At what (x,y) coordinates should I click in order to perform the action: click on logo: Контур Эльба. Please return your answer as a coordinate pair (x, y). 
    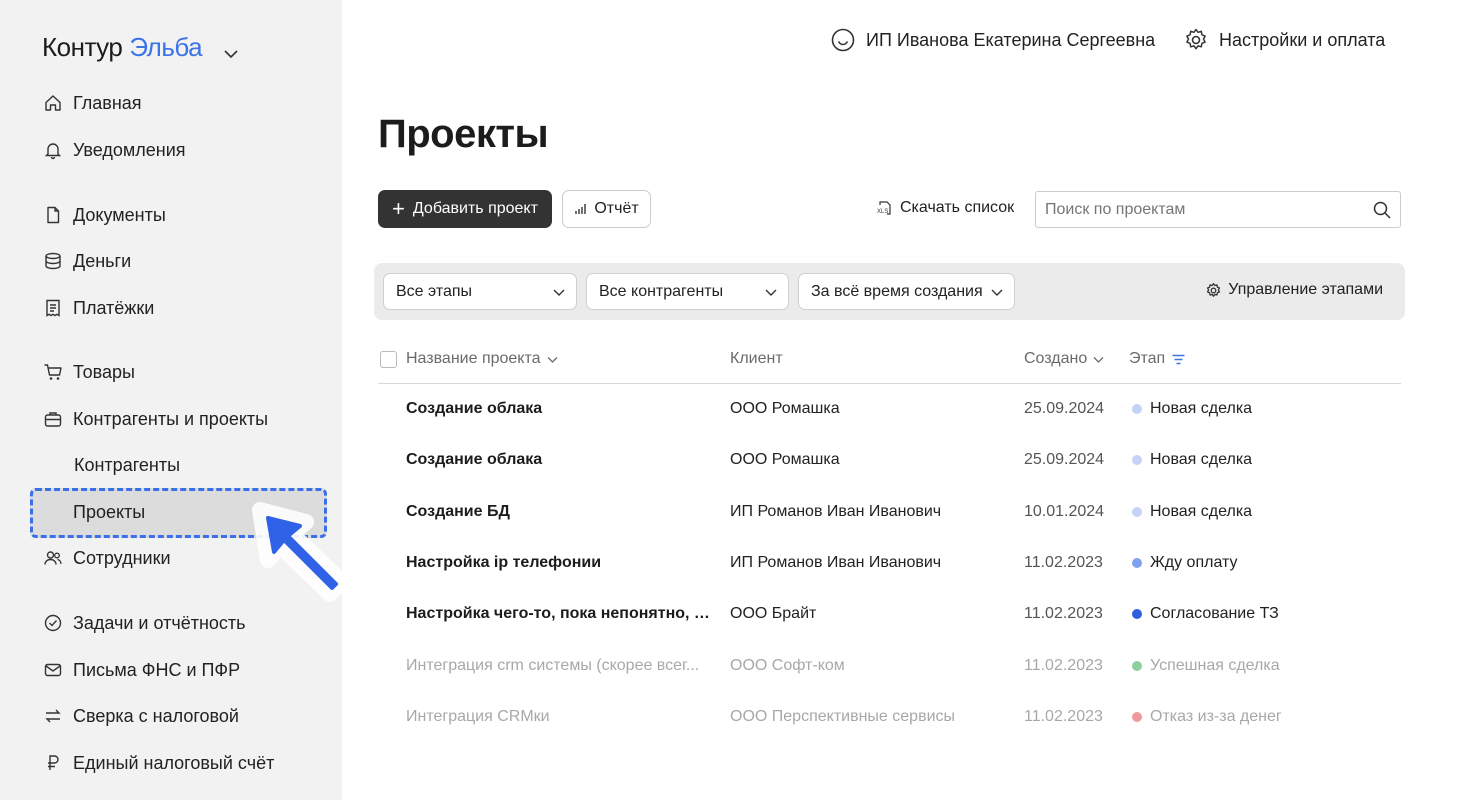
    Looking at the image, I should click on (141, 47).